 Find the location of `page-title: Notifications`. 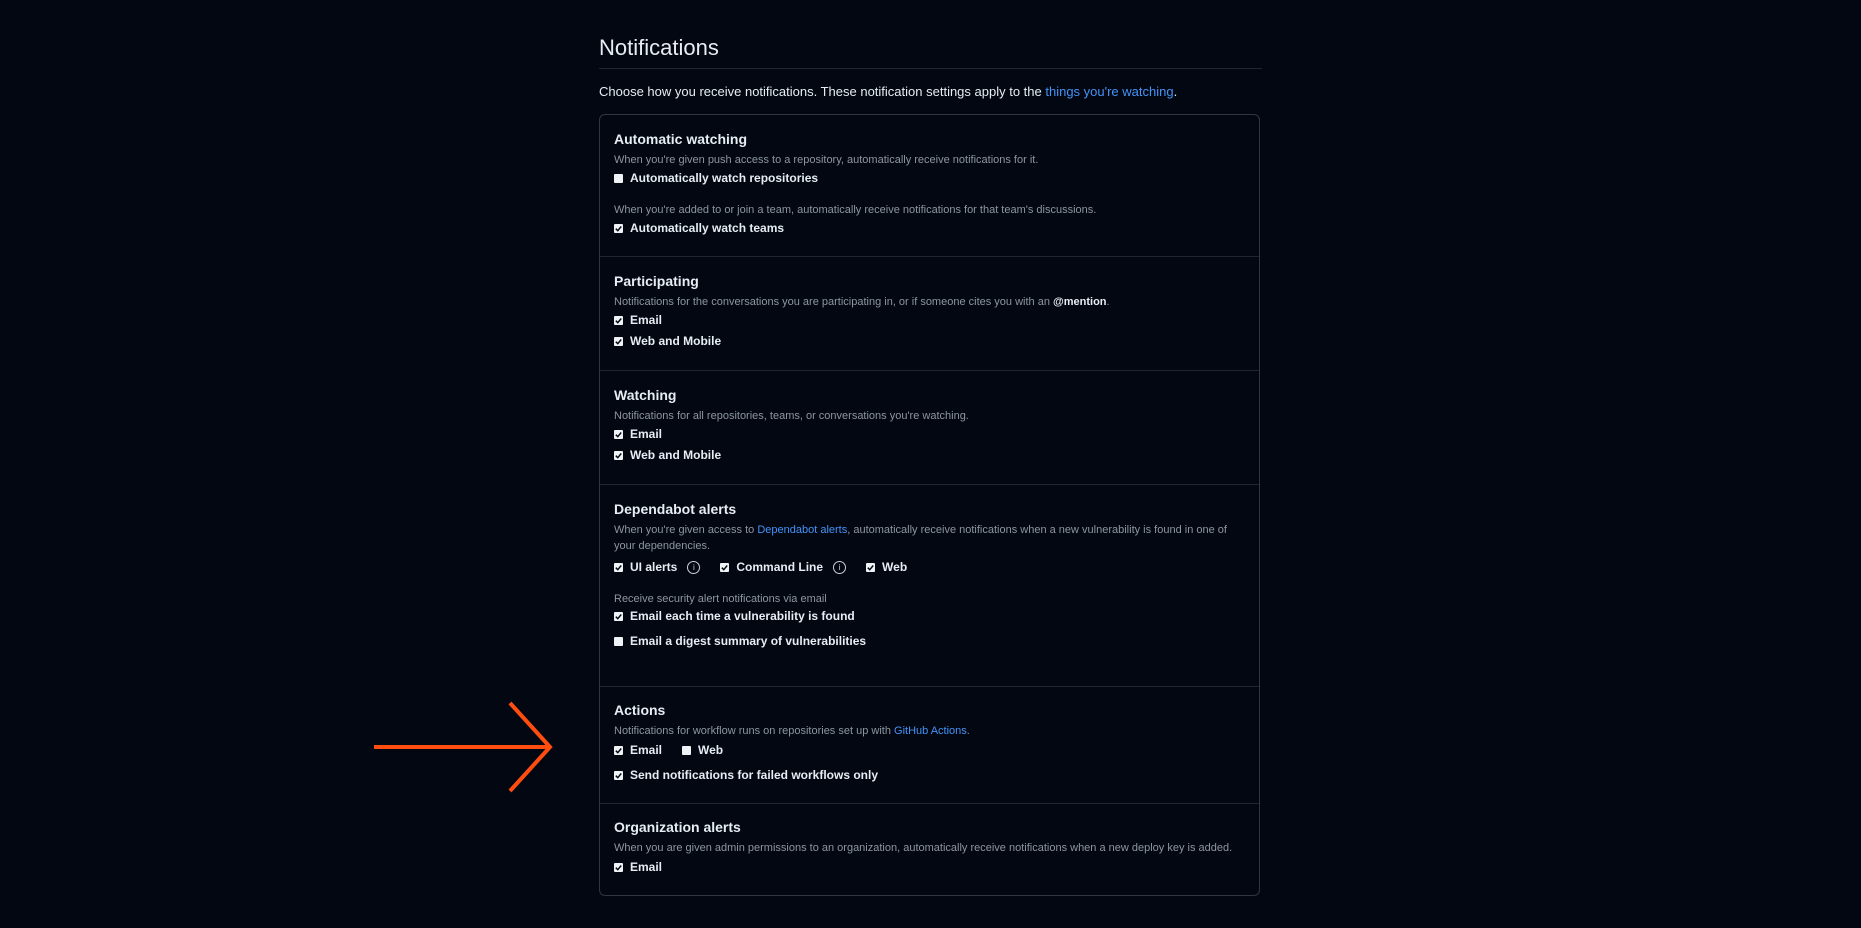

page-title: Notifications is located at coordinates (930, 34).